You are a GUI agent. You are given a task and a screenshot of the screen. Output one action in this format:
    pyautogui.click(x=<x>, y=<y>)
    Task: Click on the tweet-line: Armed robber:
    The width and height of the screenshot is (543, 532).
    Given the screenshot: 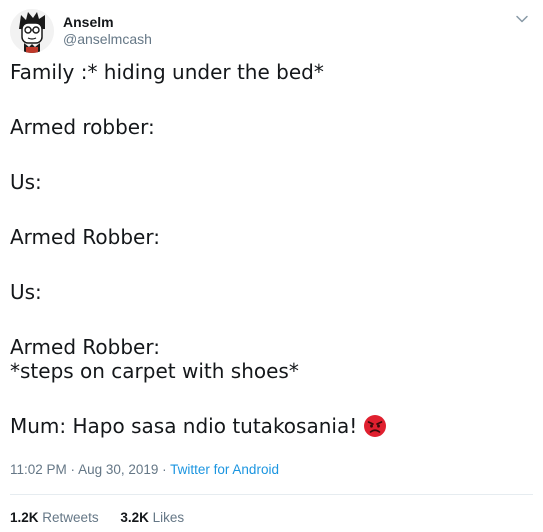 What is the action you would take?
    pyautogui.click(x=82, y=127)
    